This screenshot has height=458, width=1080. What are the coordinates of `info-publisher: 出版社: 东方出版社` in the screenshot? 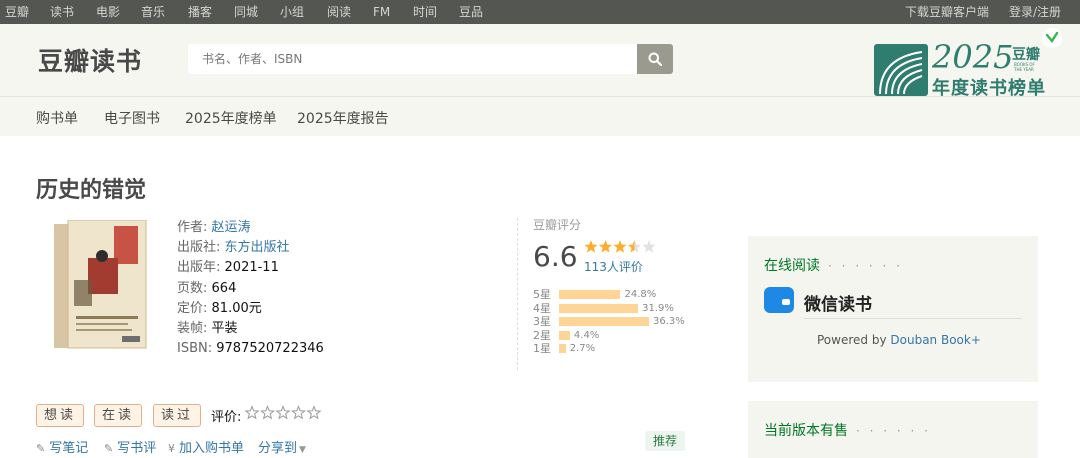 It's located at (233, 248).